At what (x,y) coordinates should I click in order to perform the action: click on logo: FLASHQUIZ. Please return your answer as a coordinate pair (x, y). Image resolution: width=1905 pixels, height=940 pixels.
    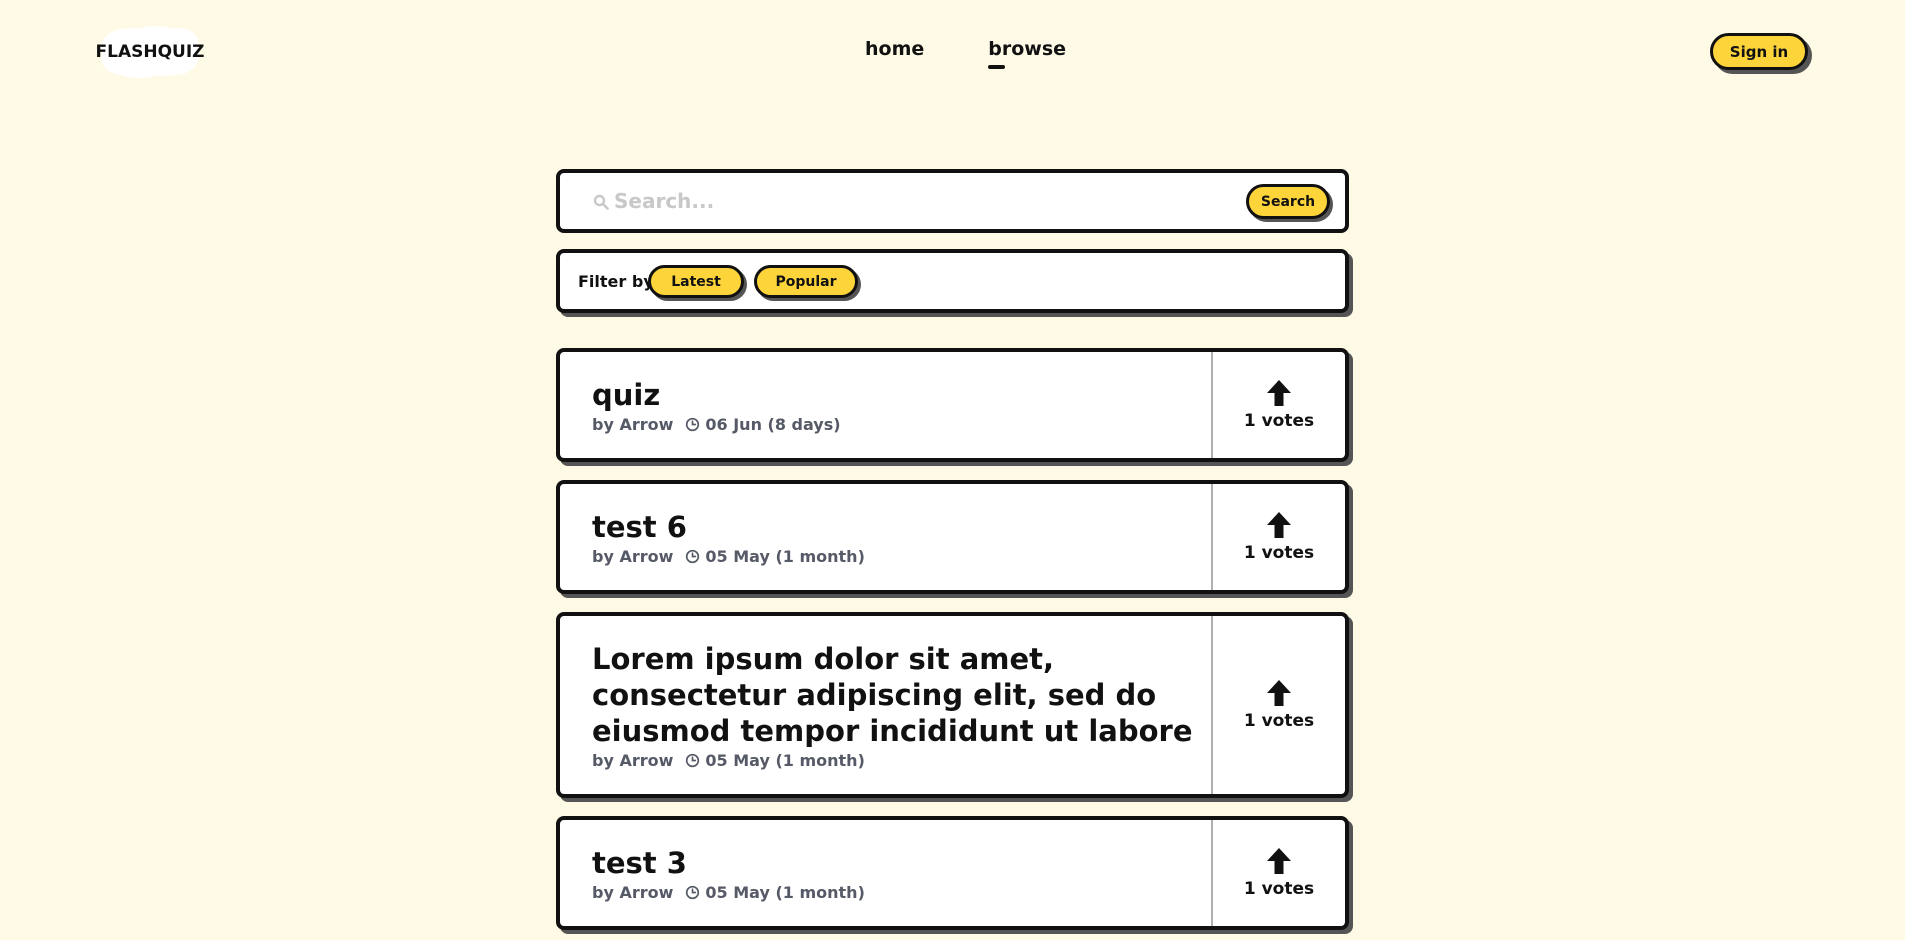
    Looking at the image, I should click on (150, 52).